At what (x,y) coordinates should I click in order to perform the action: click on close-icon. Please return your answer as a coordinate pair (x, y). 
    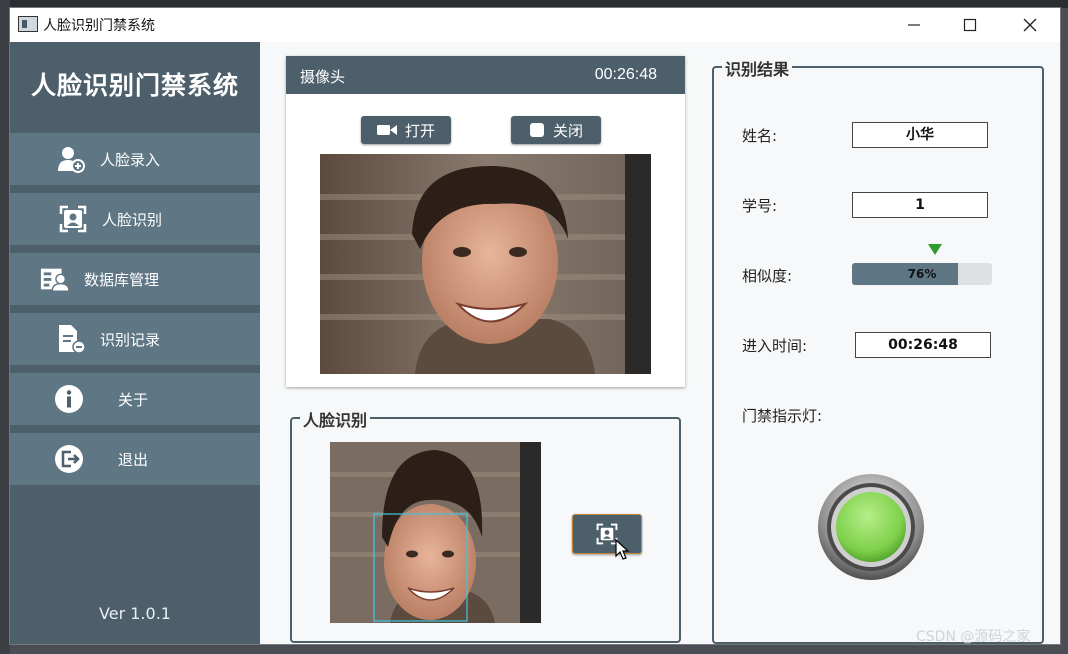
    Looking at the image, I should click on (1030, 25).